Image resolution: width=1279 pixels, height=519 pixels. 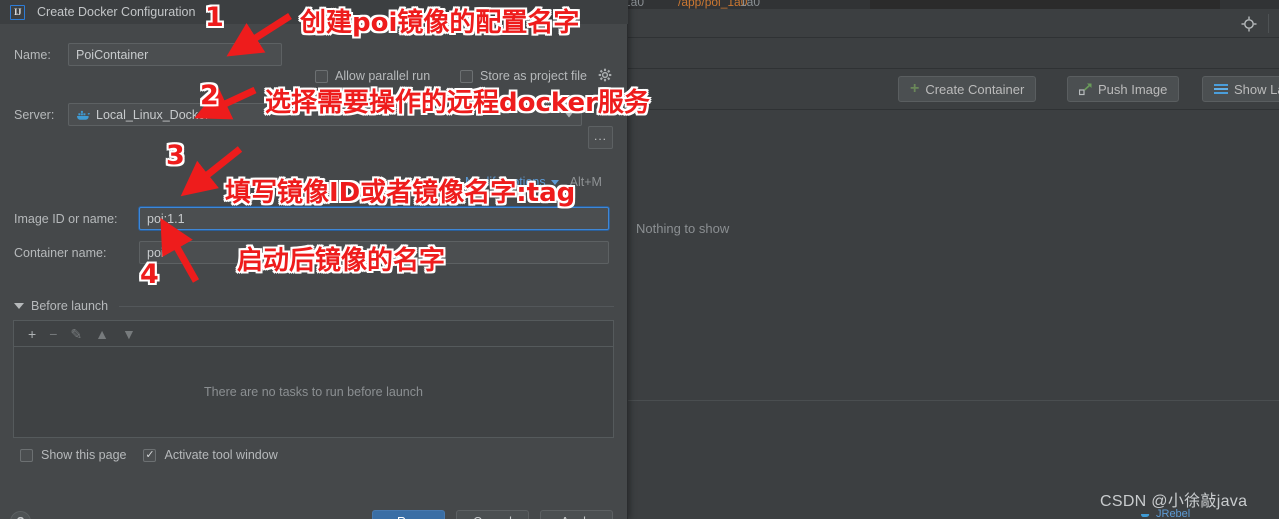 I want to click on before-launch-empty-message: There are no tasks to run before launch, so click(x=313, y=392).